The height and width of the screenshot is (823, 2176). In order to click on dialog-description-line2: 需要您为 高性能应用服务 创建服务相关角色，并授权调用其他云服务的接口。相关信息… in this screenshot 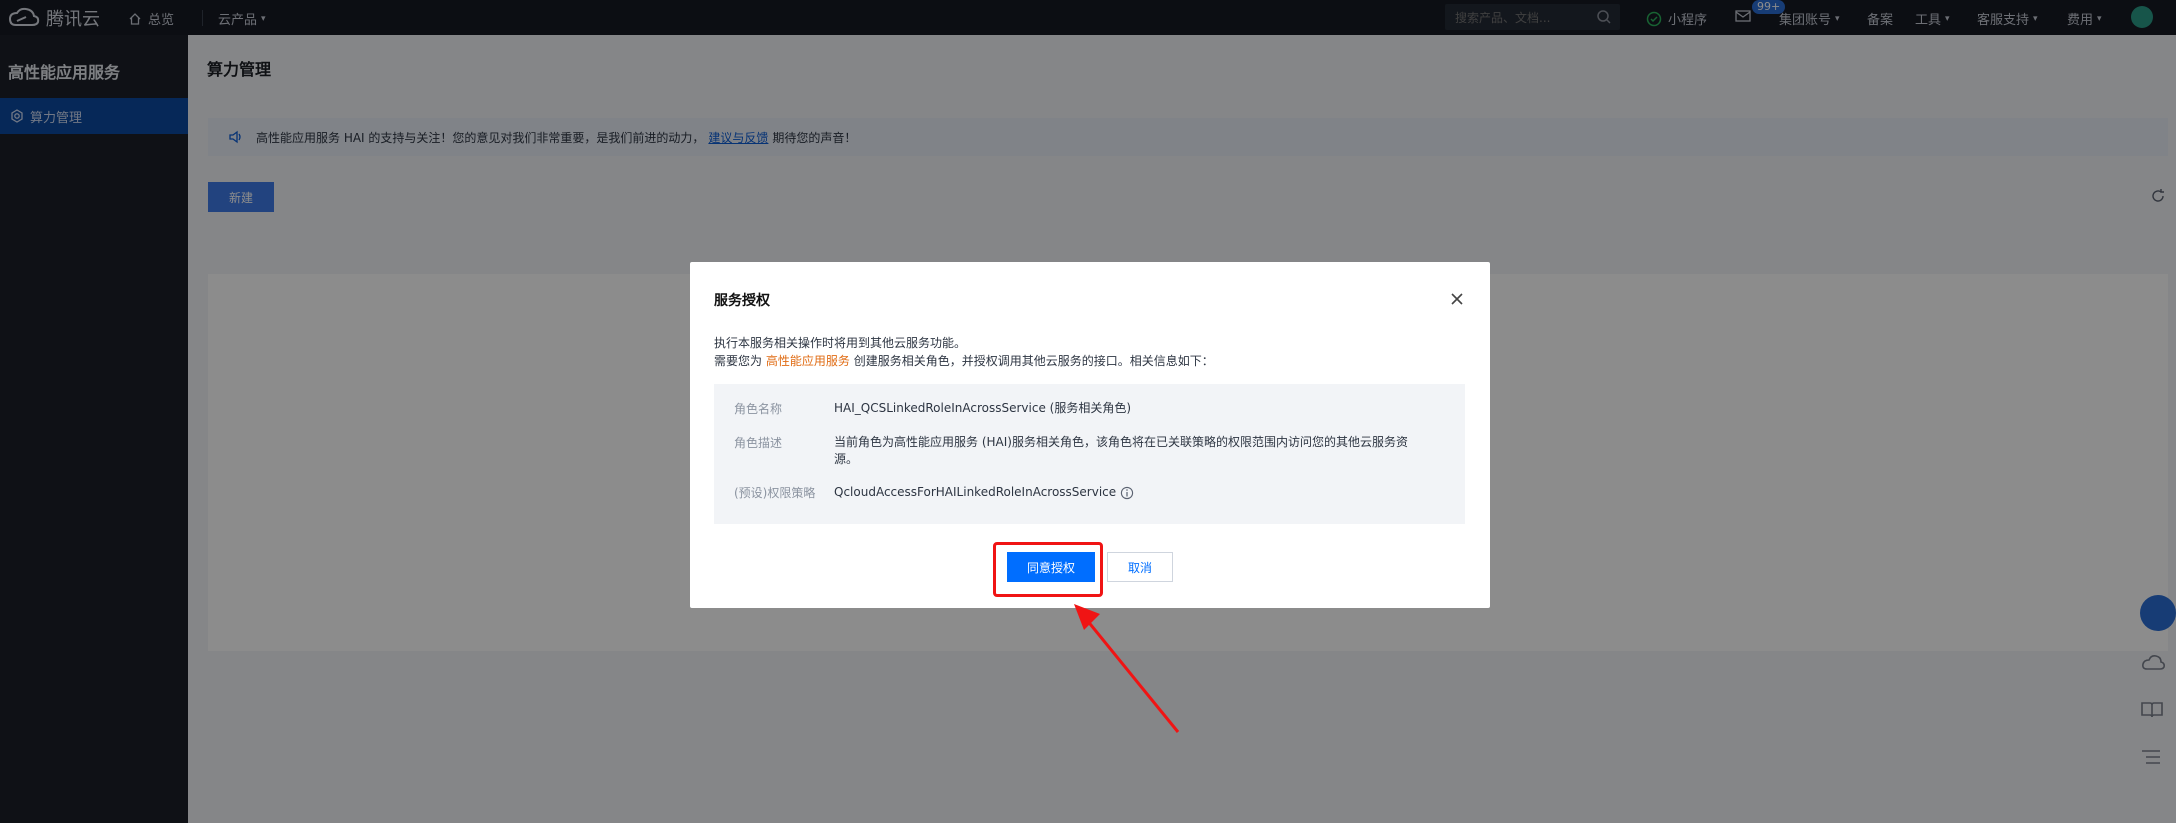, I will do `click(964, 360)`.